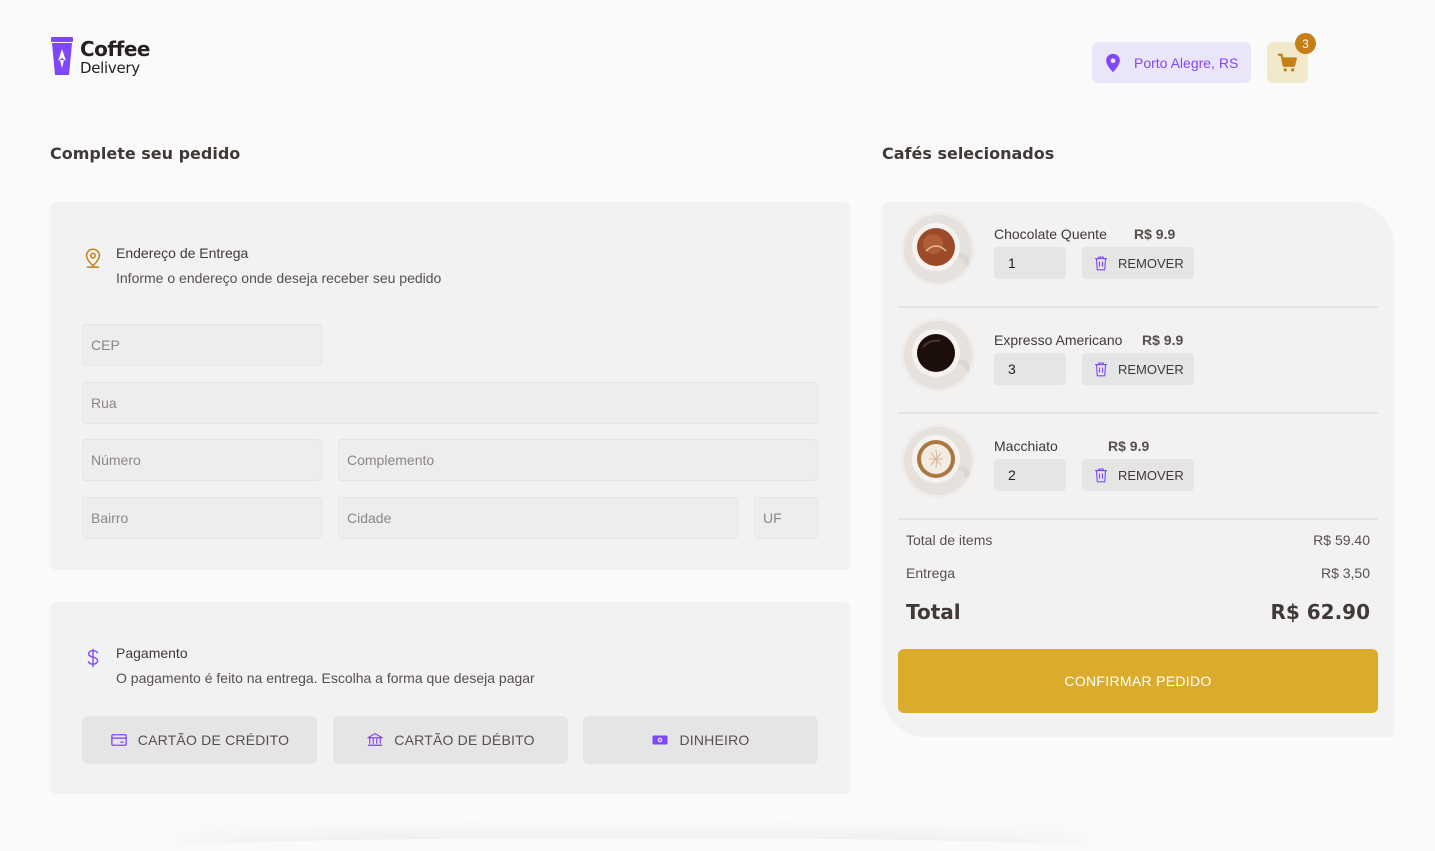  I want to click on credit-card-icon, so click(118, 740).